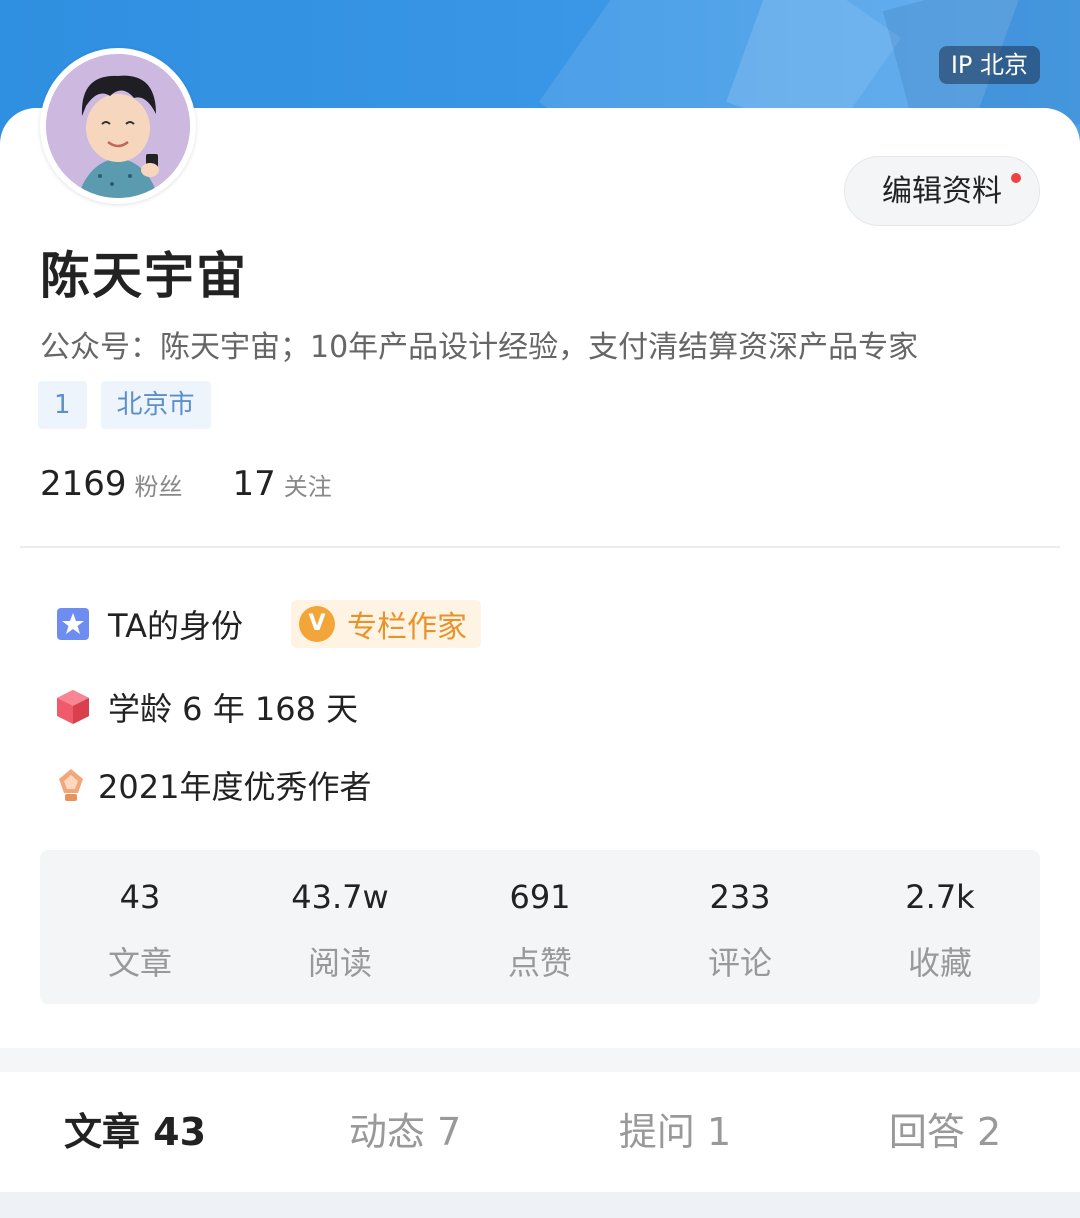 Image resolution: width=1080 pixels, height=1218 pixels. I want to click on award-text: 2021年度优秀作者, so click(235, 787).